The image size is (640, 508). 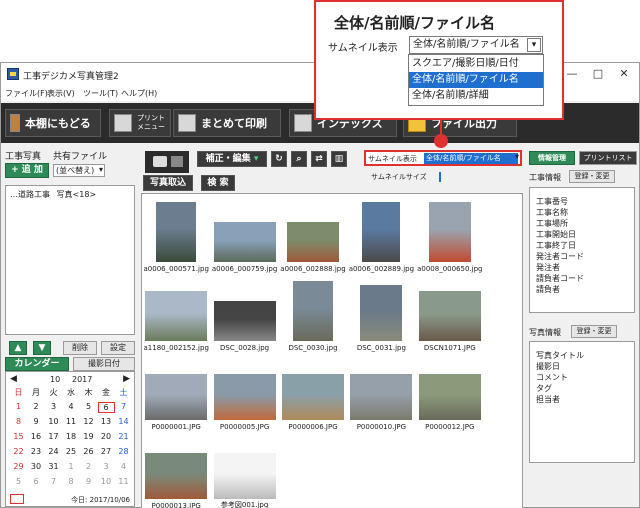 I want to click on calendar-day: 27, so click(x=106, y=451).